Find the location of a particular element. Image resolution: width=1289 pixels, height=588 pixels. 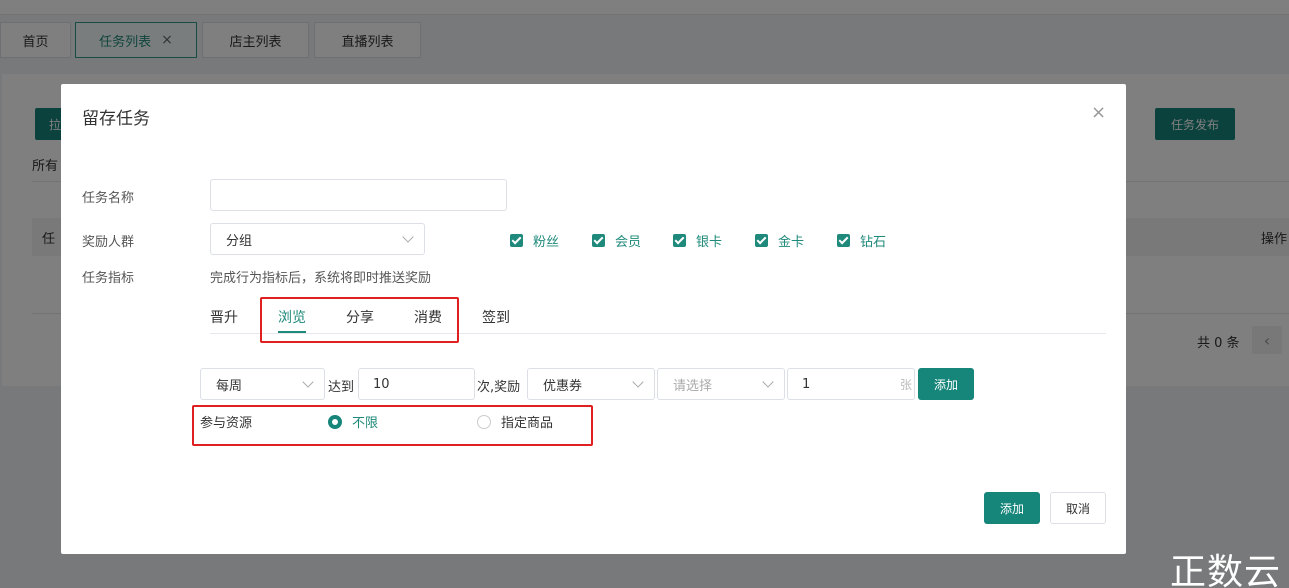

coupon-select: 请选择 is located at coordinates (721, 384).